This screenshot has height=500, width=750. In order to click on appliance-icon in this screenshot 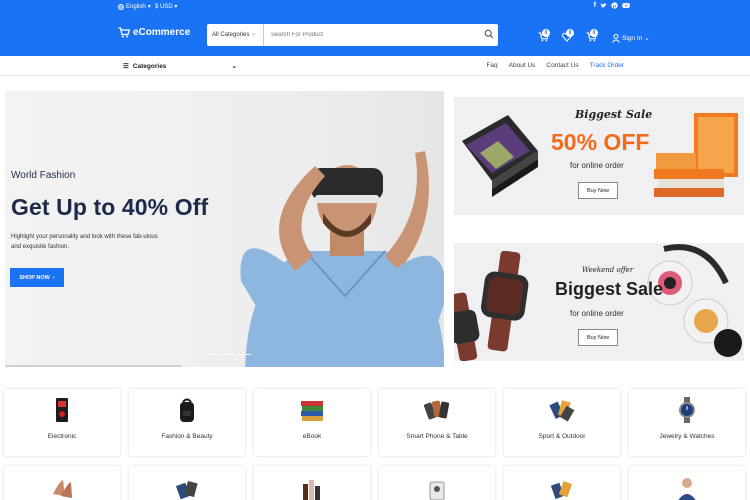, I will do `click(437, 490)`.